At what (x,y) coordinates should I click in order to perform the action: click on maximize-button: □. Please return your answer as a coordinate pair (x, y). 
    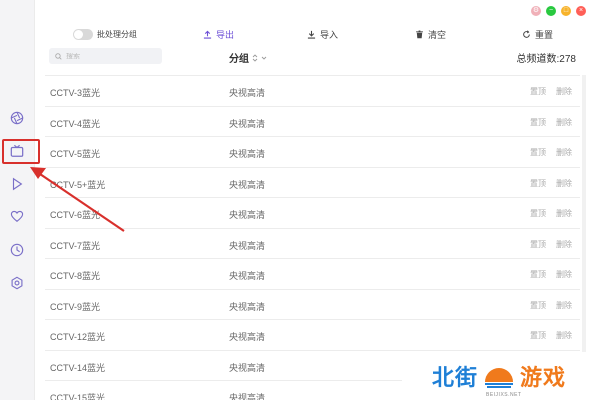
    Looking at the image, I should click on (566, 11).